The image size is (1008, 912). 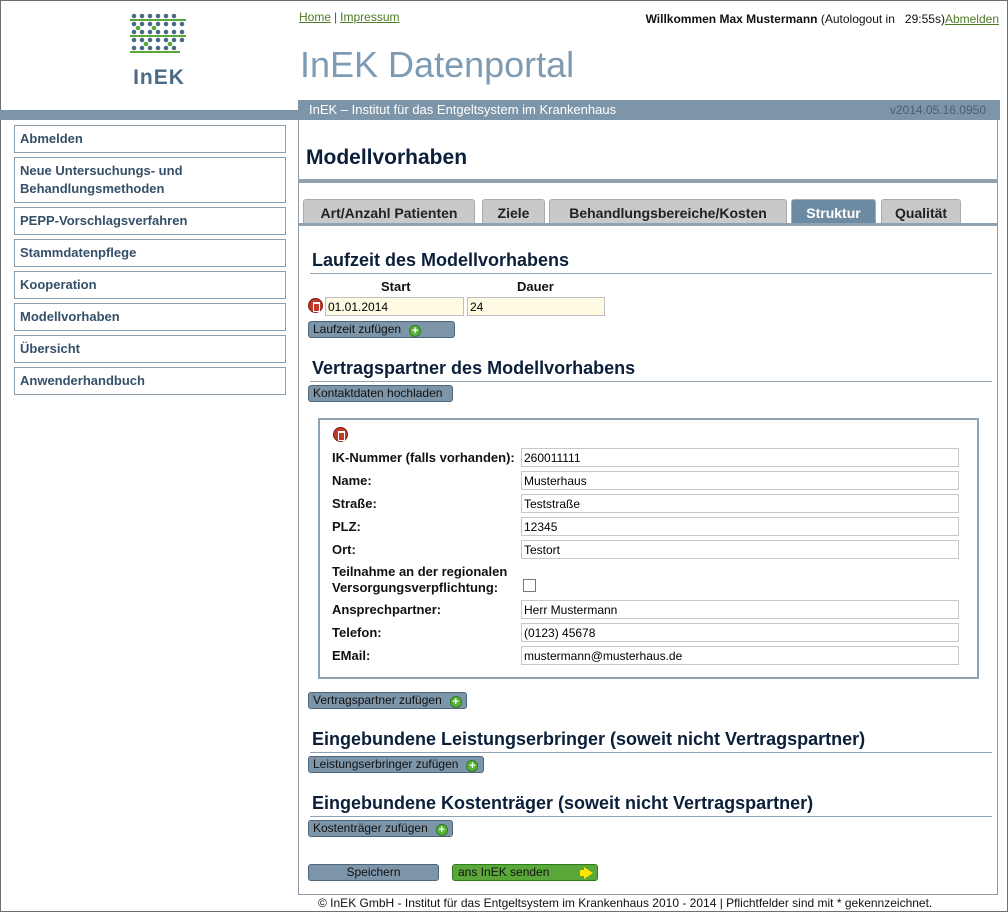 I want to click on tab-ziele: Ziele, so click(x=513, y=211).